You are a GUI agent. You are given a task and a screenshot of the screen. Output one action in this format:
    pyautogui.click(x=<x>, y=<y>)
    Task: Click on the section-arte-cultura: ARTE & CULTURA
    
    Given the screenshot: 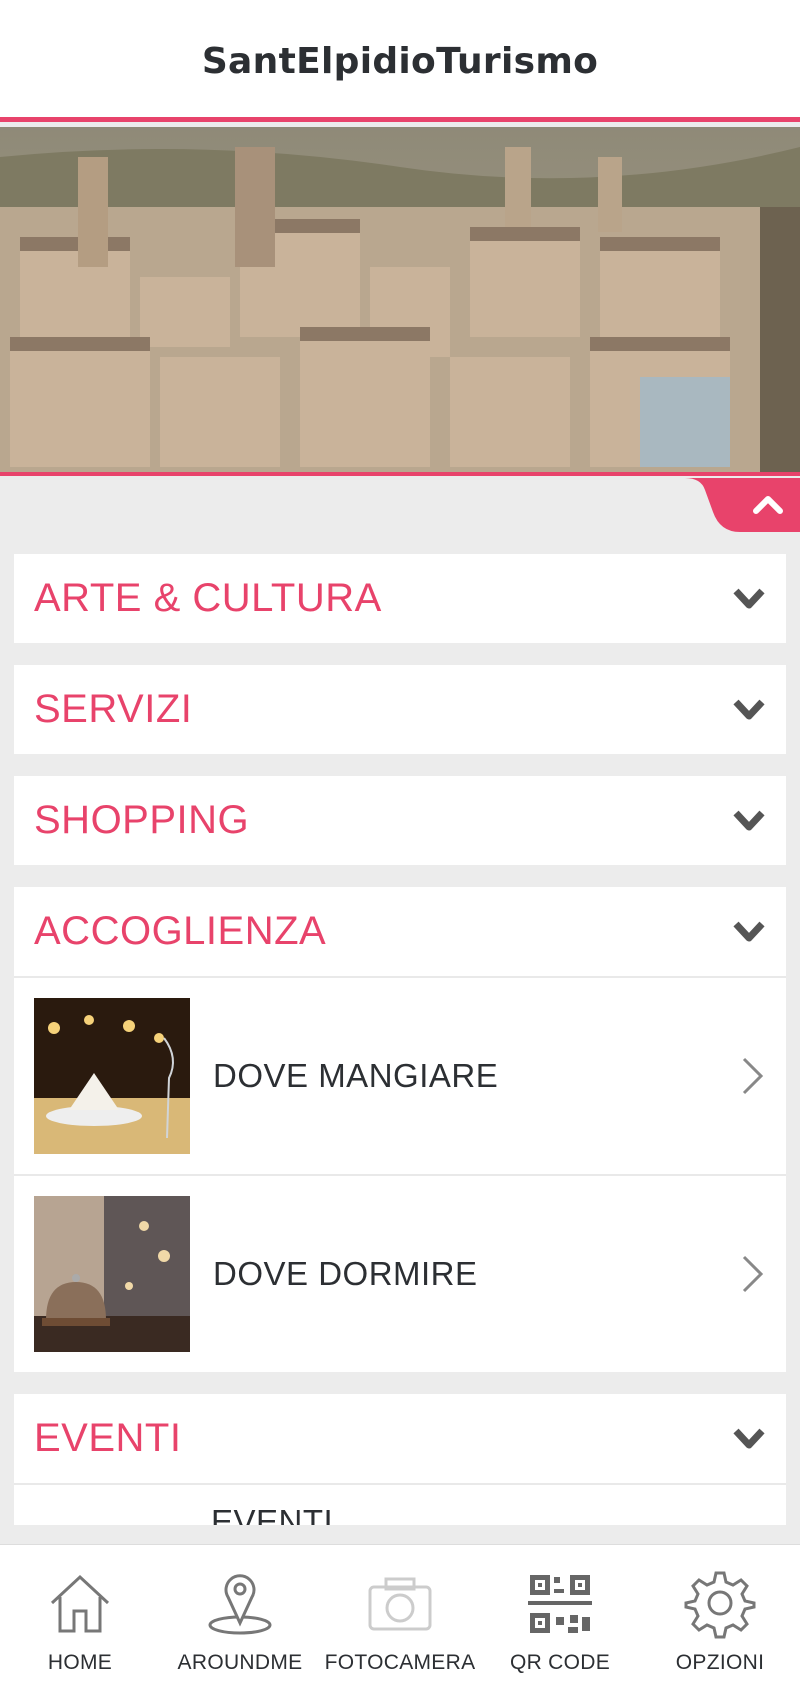 What is the action you would take?
    pyautogui.click(x=400, y=598)
    